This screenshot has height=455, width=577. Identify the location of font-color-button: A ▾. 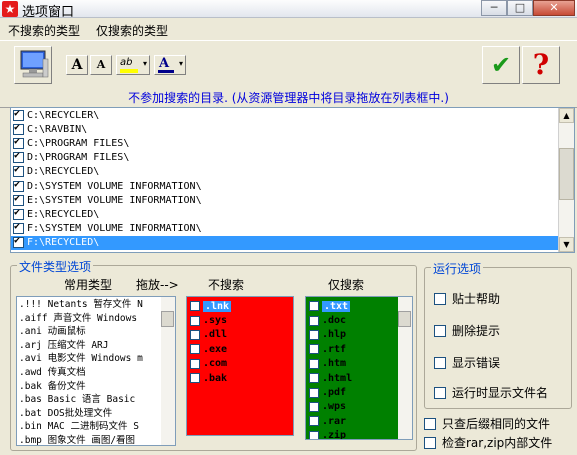
(170, 65).